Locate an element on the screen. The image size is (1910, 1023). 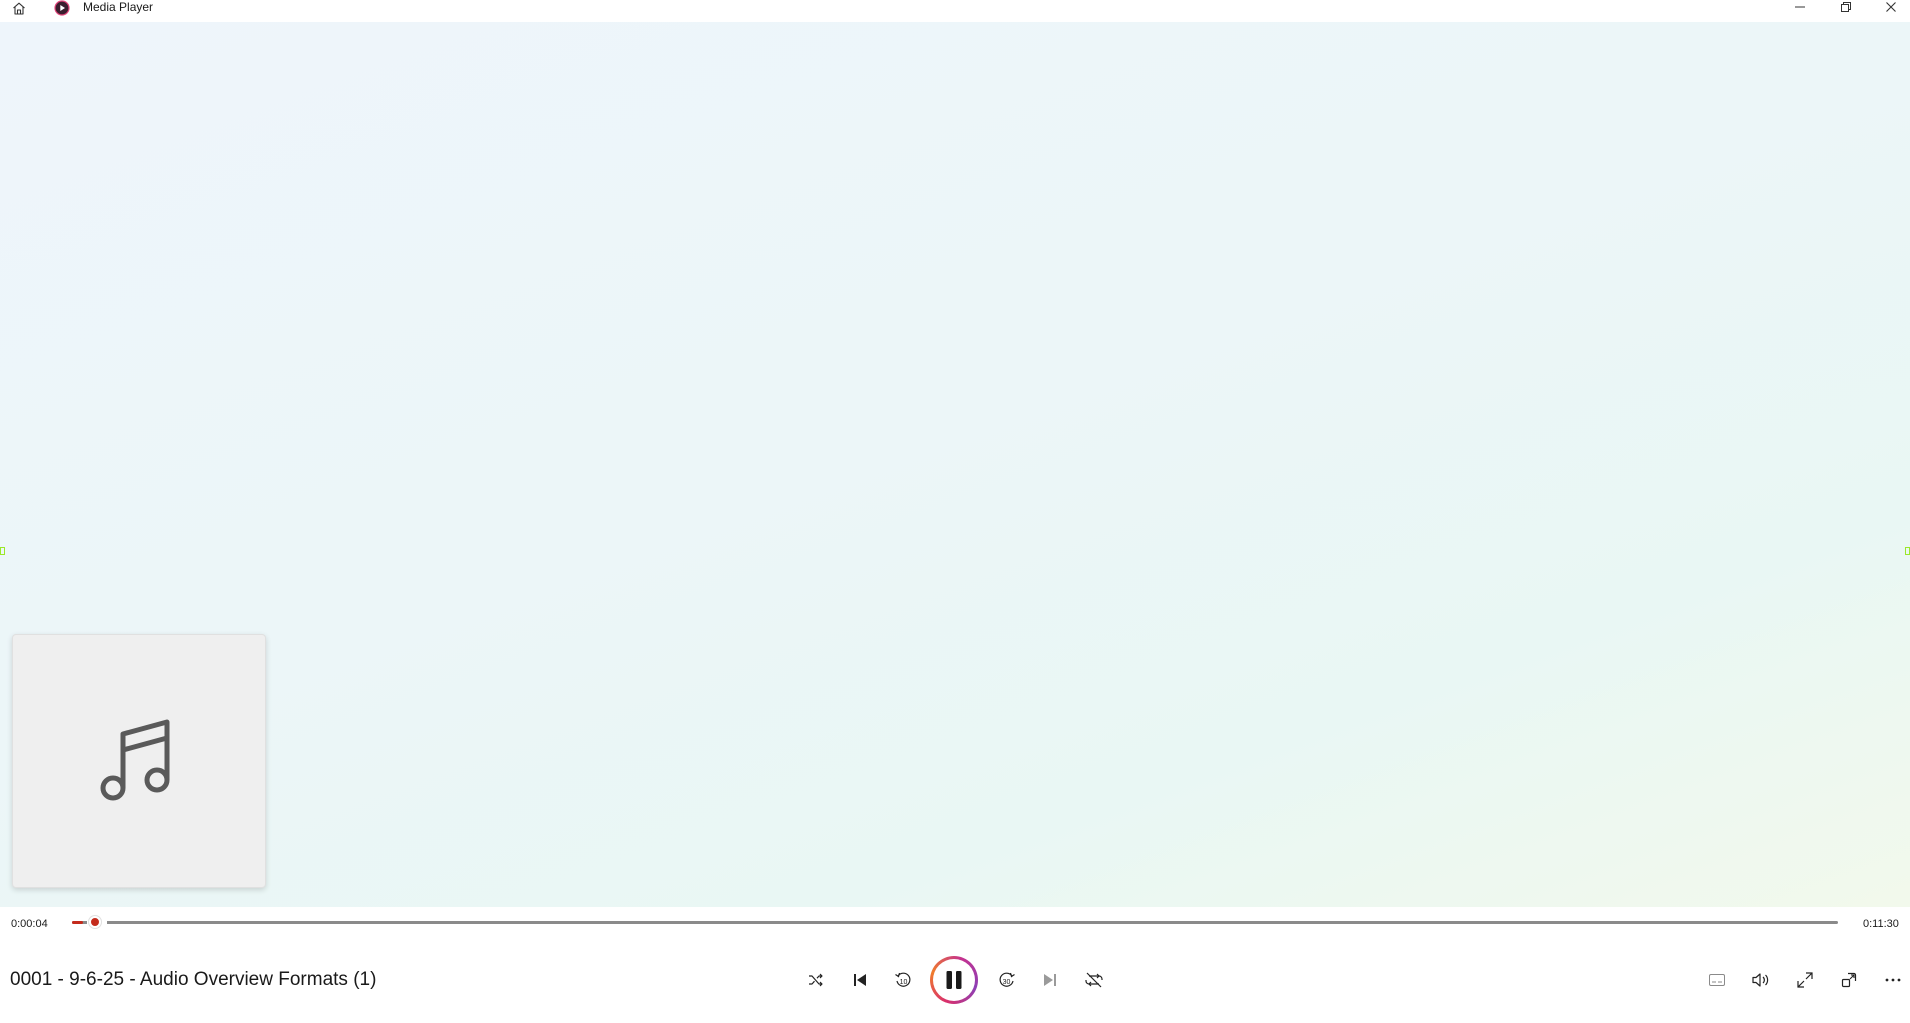
fullscreen-button is located at coordinates (1805, 980).